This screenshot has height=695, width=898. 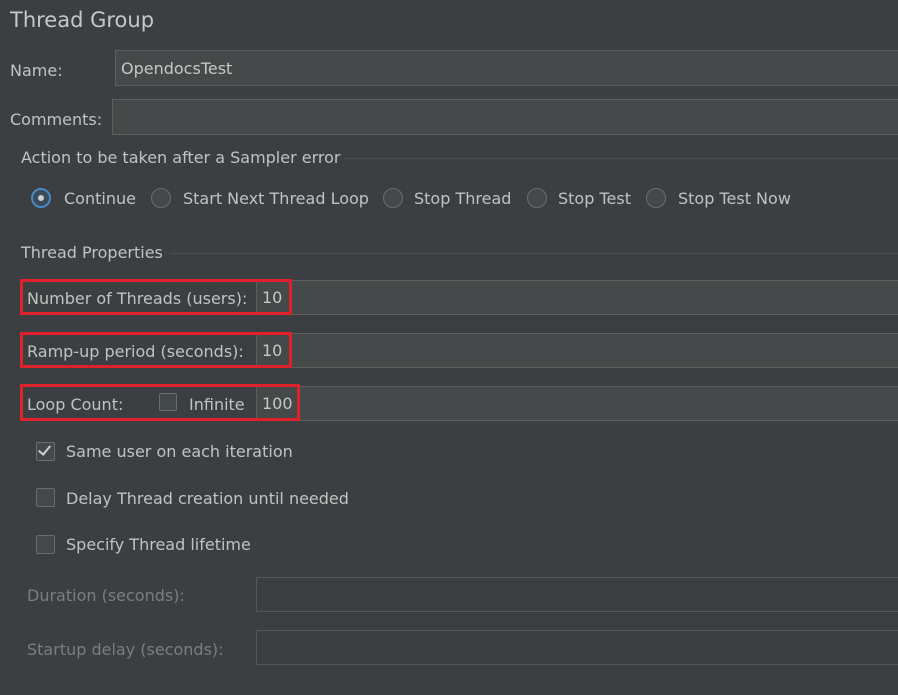 What do you see at coordinates (505, 117) in the screenshot?
I see `comments-field` at bounding box center [505, 117].